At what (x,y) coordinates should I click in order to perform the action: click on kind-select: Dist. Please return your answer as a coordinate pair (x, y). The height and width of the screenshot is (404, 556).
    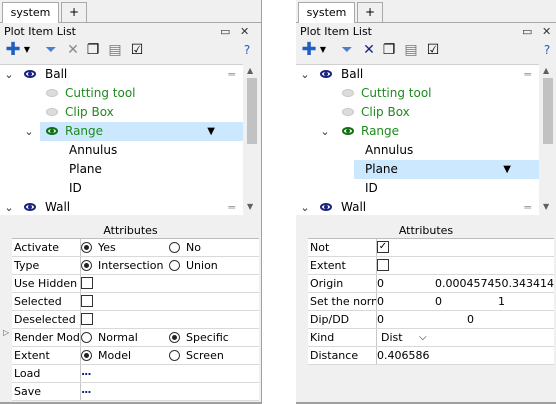
    Looking at the image, I should click on (392, 337).